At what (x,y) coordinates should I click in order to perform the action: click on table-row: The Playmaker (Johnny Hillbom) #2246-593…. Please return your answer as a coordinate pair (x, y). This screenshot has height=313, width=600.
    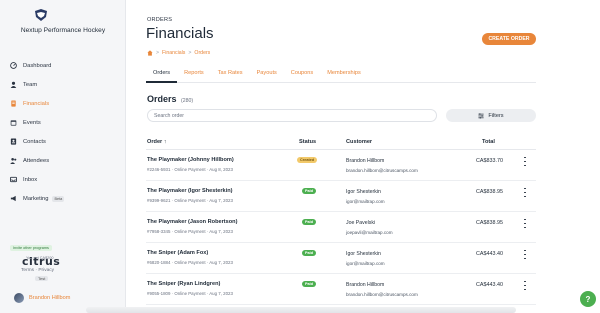
    Looking at the image, I should click on (341, 165).